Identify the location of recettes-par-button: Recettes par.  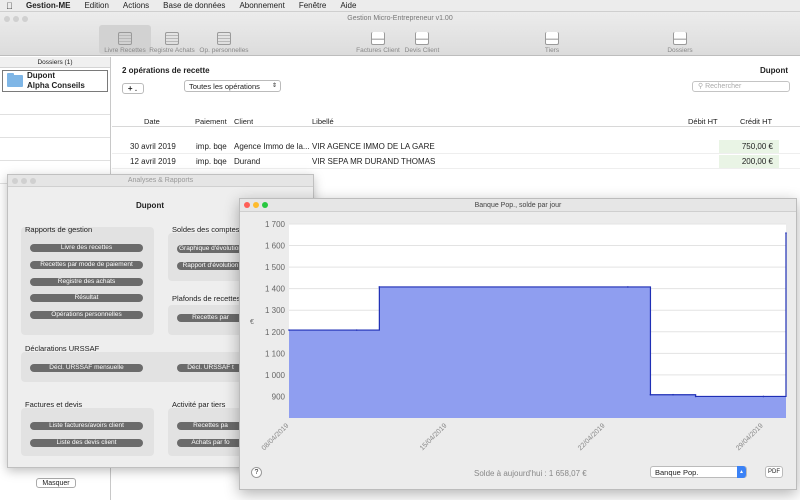
(210, 318).